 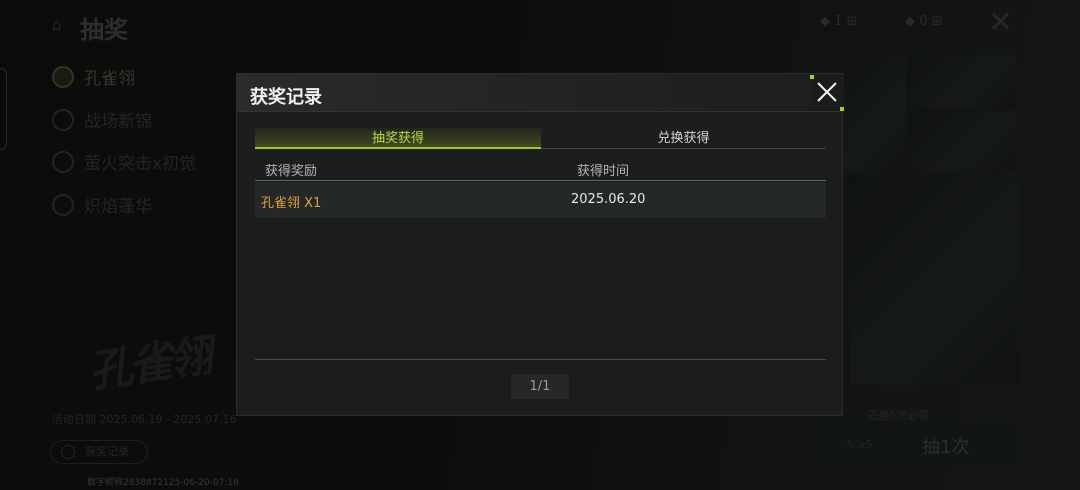 I want to click on close-button, so click(x=827, y=93).